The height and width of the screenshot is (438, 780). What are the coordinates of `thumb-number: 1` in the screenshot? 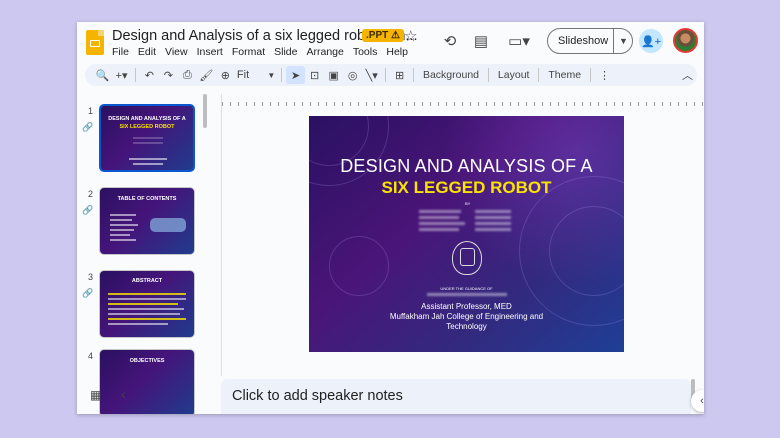 It's located at (91, 111).